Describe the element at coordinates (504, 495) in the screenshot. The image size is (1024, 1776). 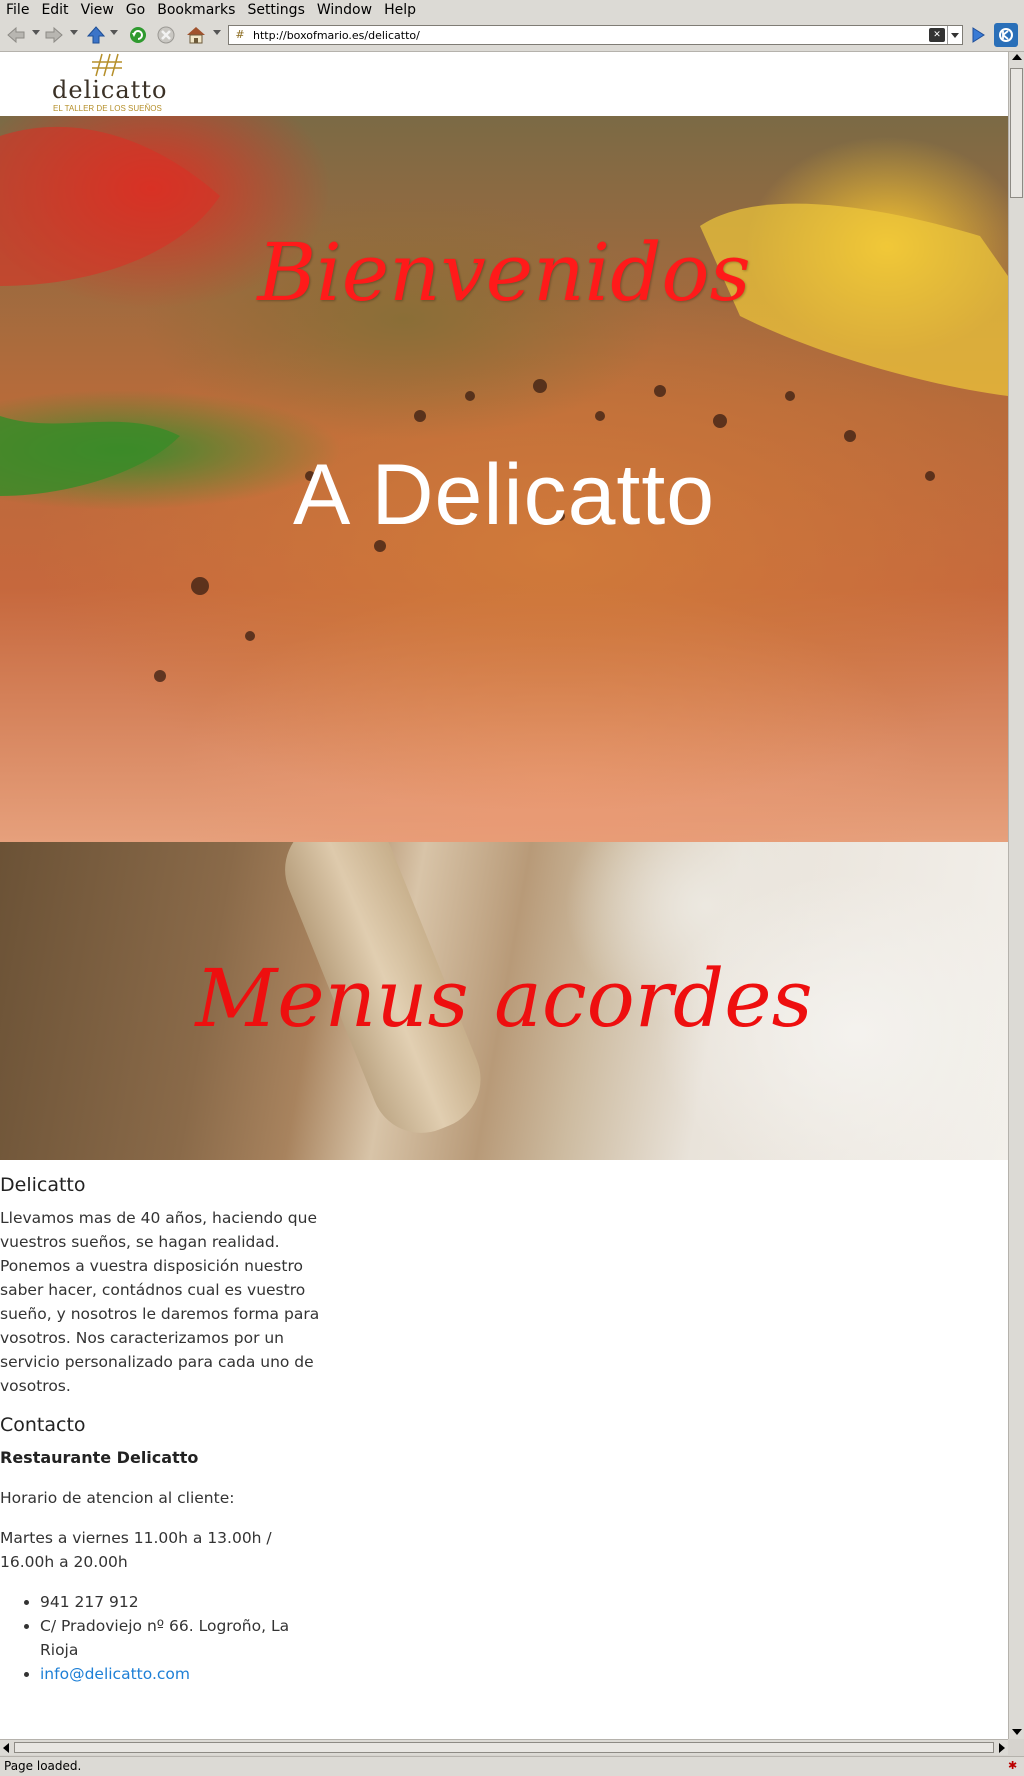
I see `hero-brand-heading: A Delicatto` at that location.